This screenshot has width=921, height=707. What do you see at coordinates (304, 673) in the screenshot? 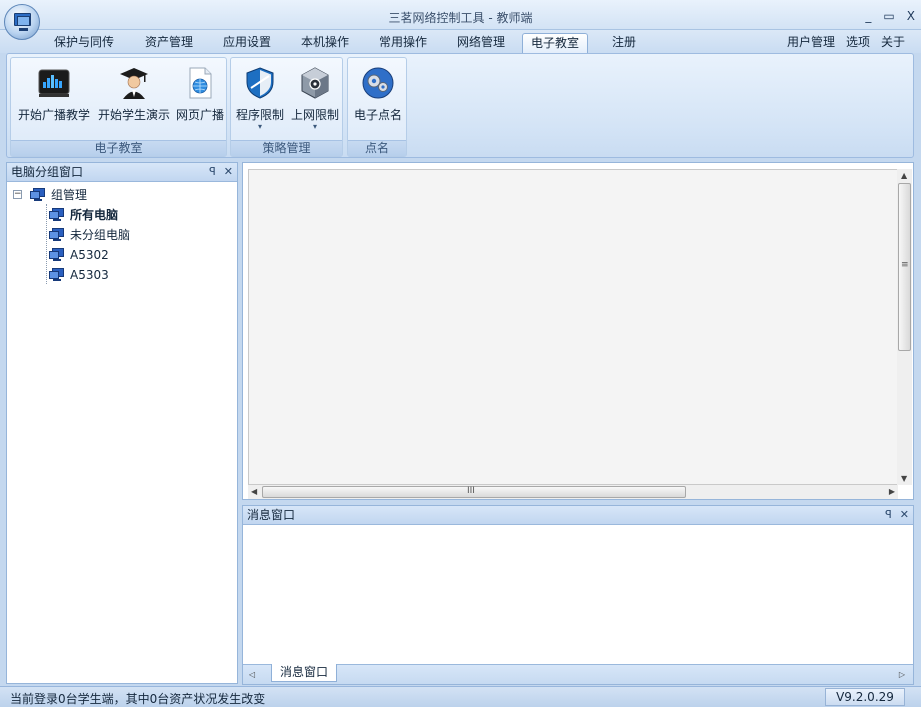
I see `tab-message-window: 消息窗口` at bounding box center [304, 673].